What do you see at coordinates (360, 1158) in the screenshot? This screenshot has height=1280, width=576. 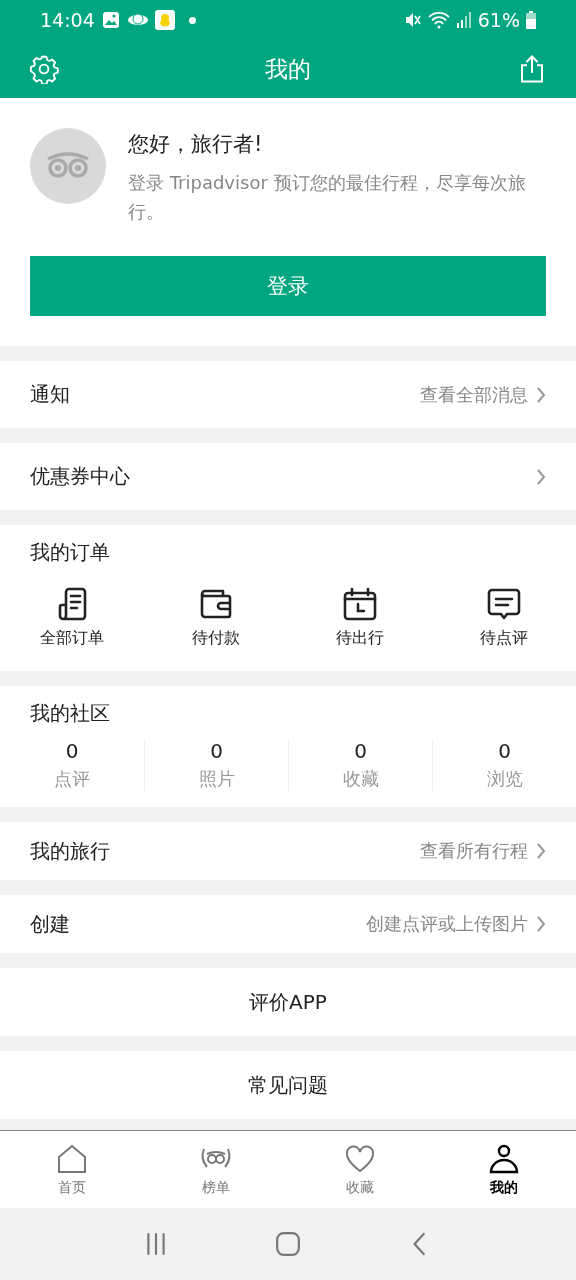 I see `heart-icon` at bounding box center [360, 1158].